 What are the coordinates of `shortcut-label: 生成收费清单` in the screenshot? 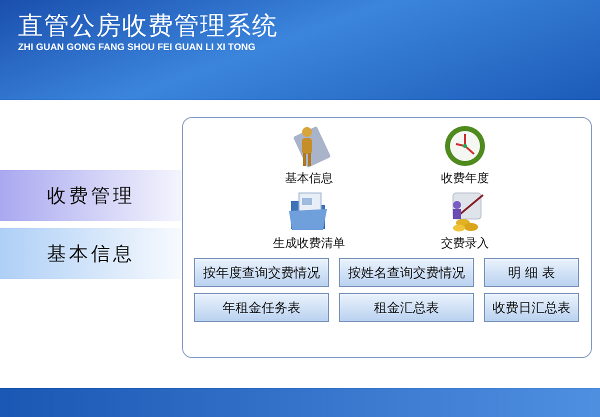 It's located at (309, 243).